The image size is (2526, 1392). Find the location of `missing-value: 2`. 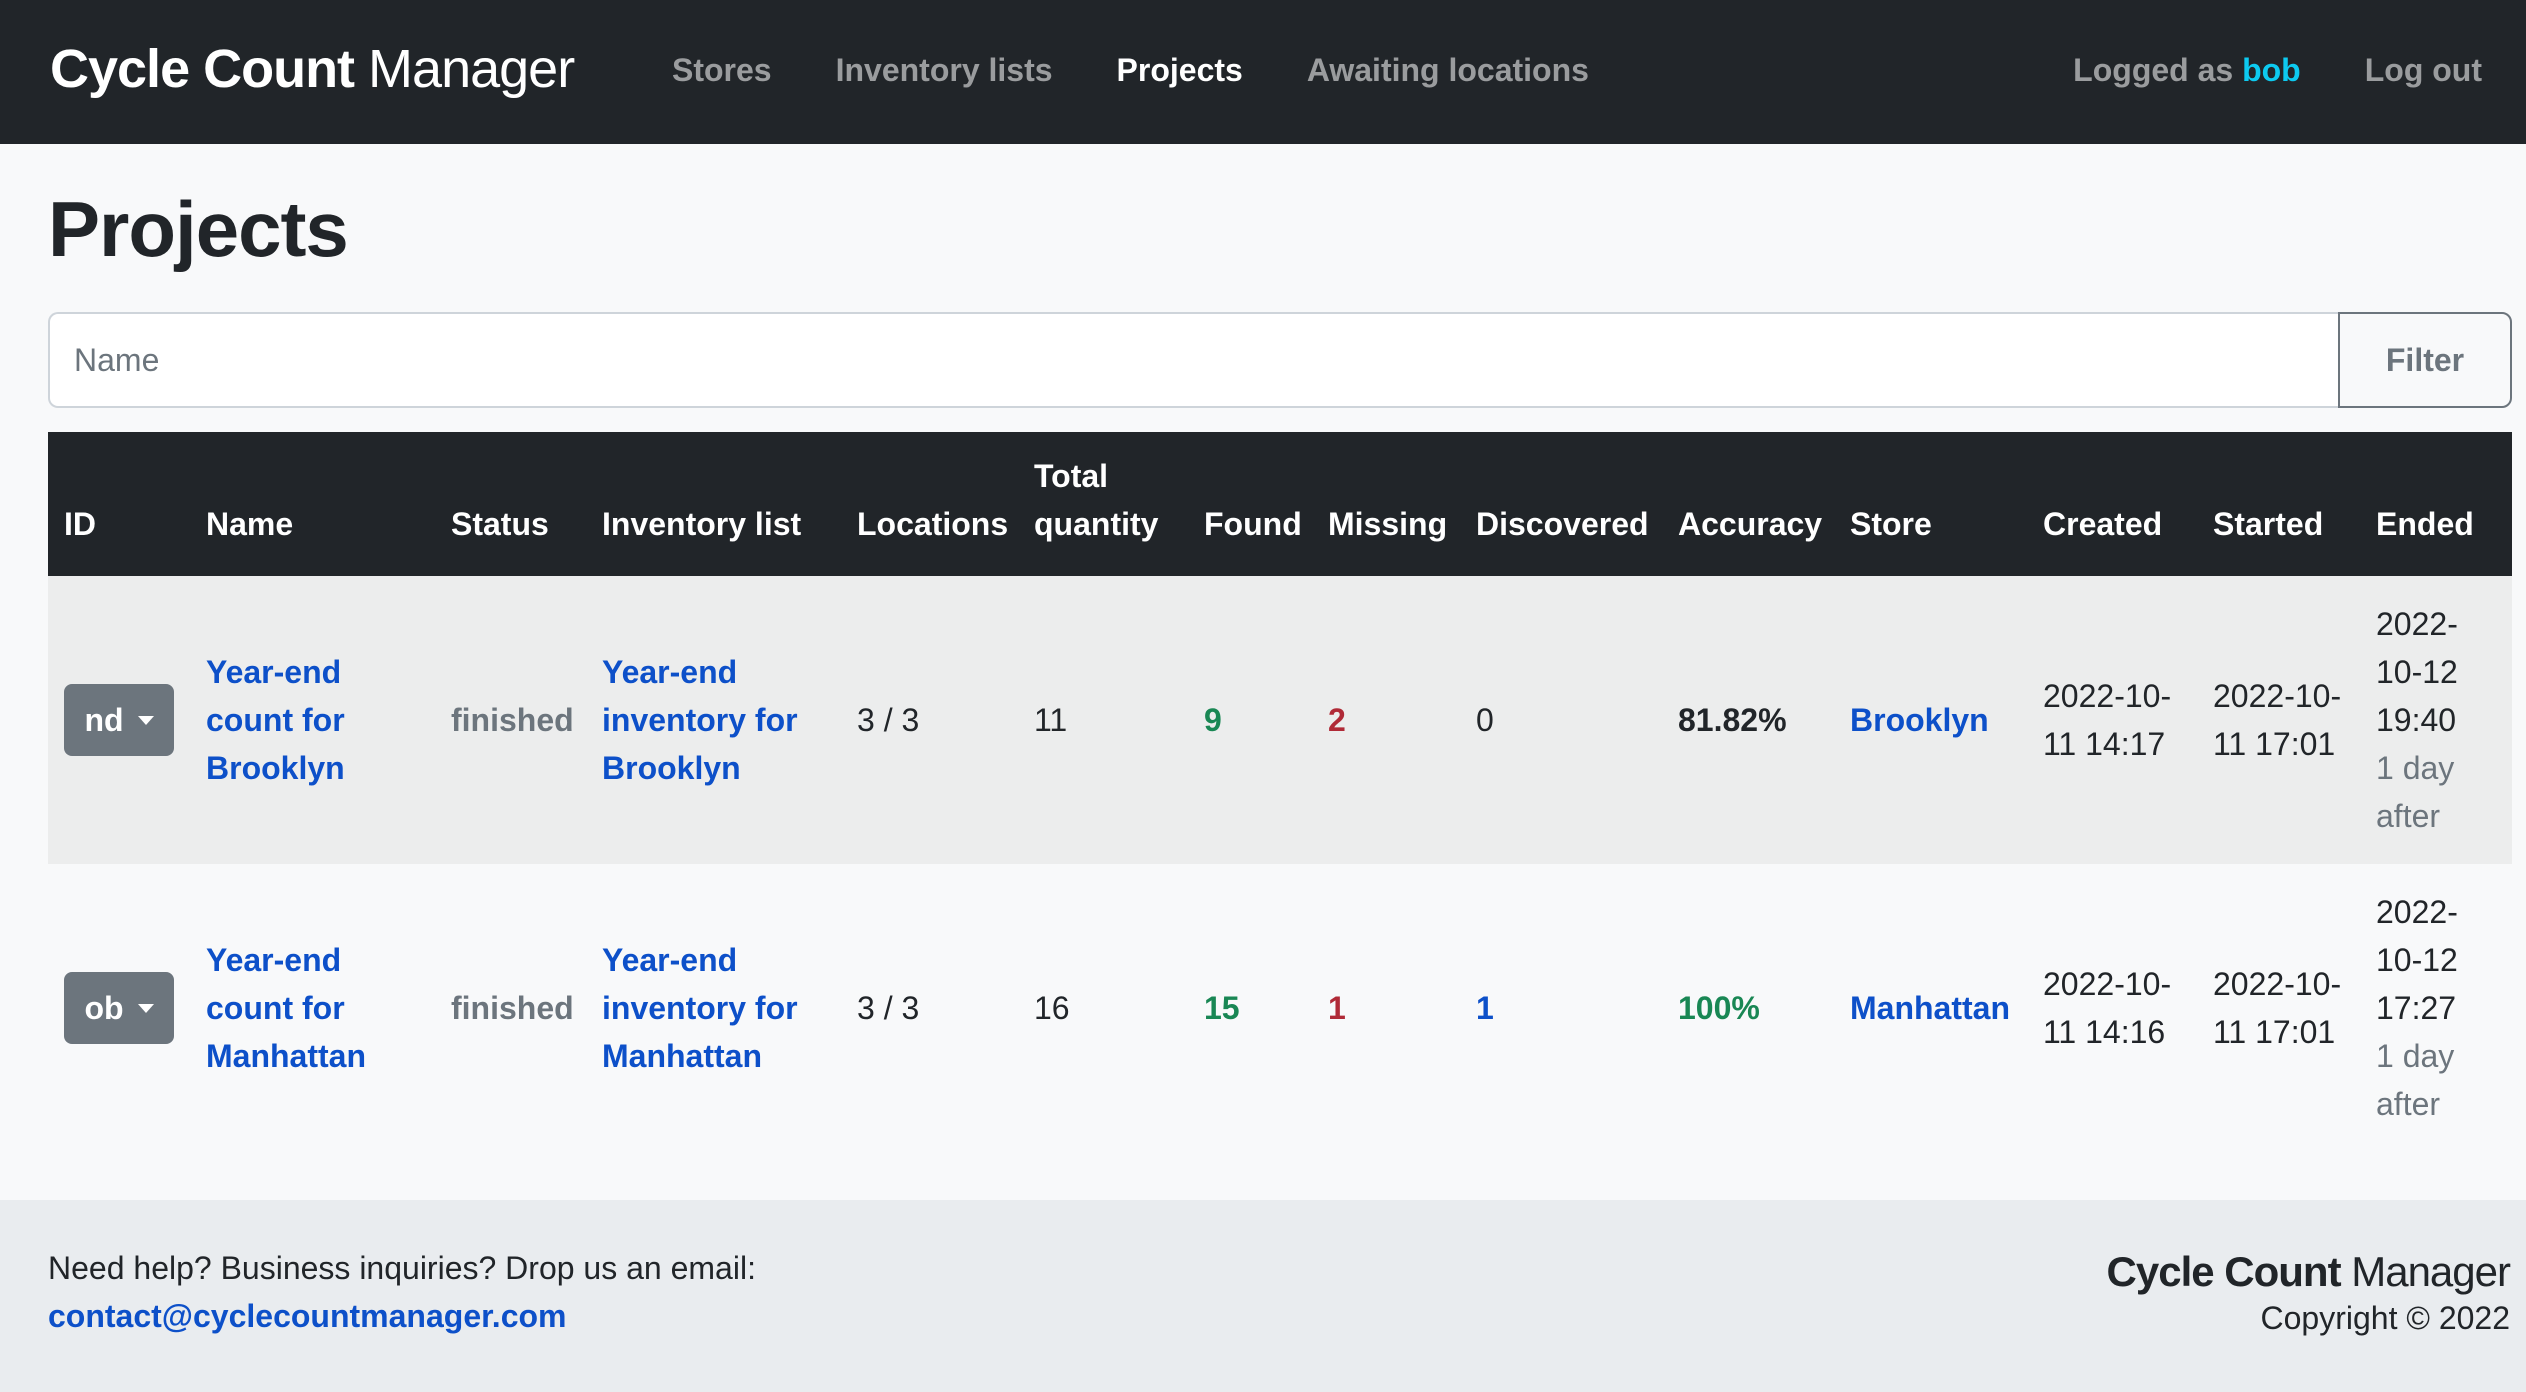

missing-value: 2 is located at coordinates (1337, 720).